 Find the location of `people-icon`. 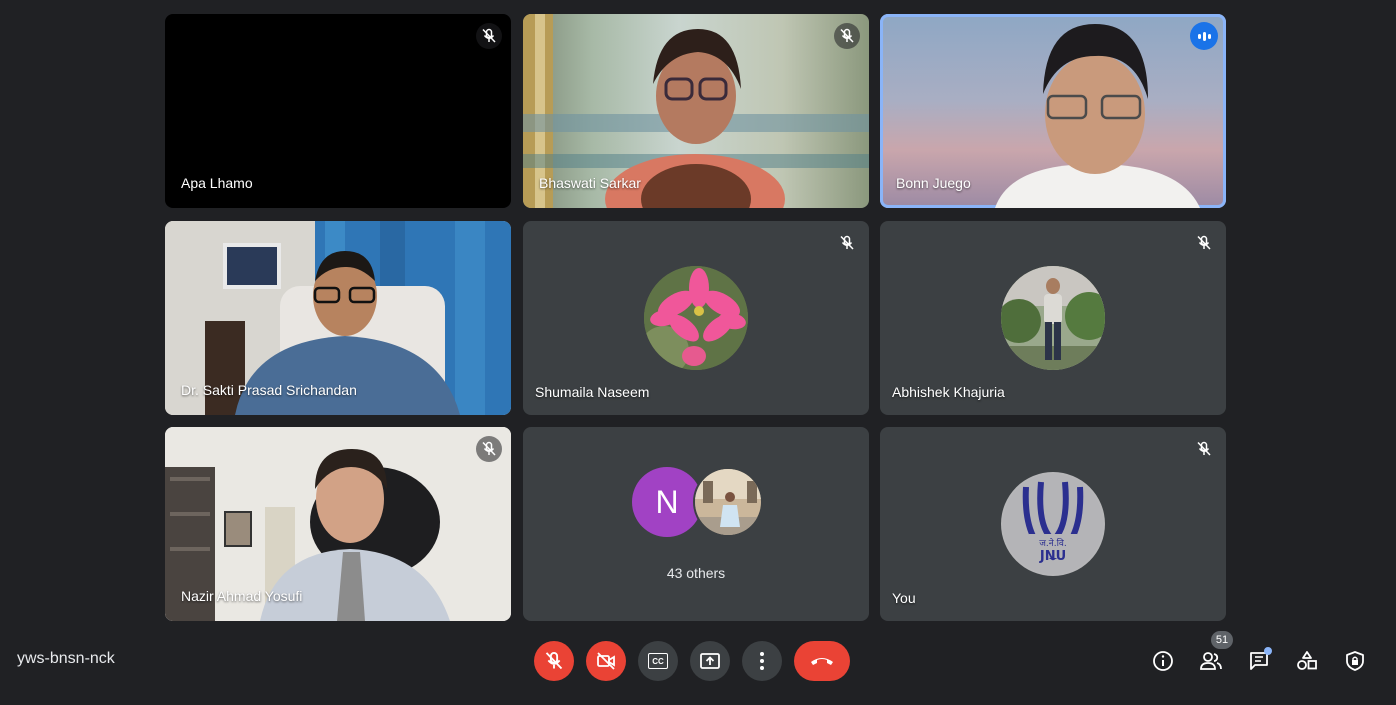

people-icon is located at coordinates (1211, 661).